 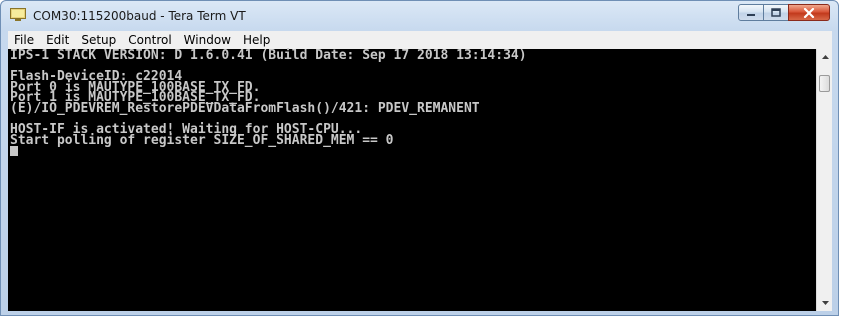 I want to click on minimize-button, so click(x=751, y=12).